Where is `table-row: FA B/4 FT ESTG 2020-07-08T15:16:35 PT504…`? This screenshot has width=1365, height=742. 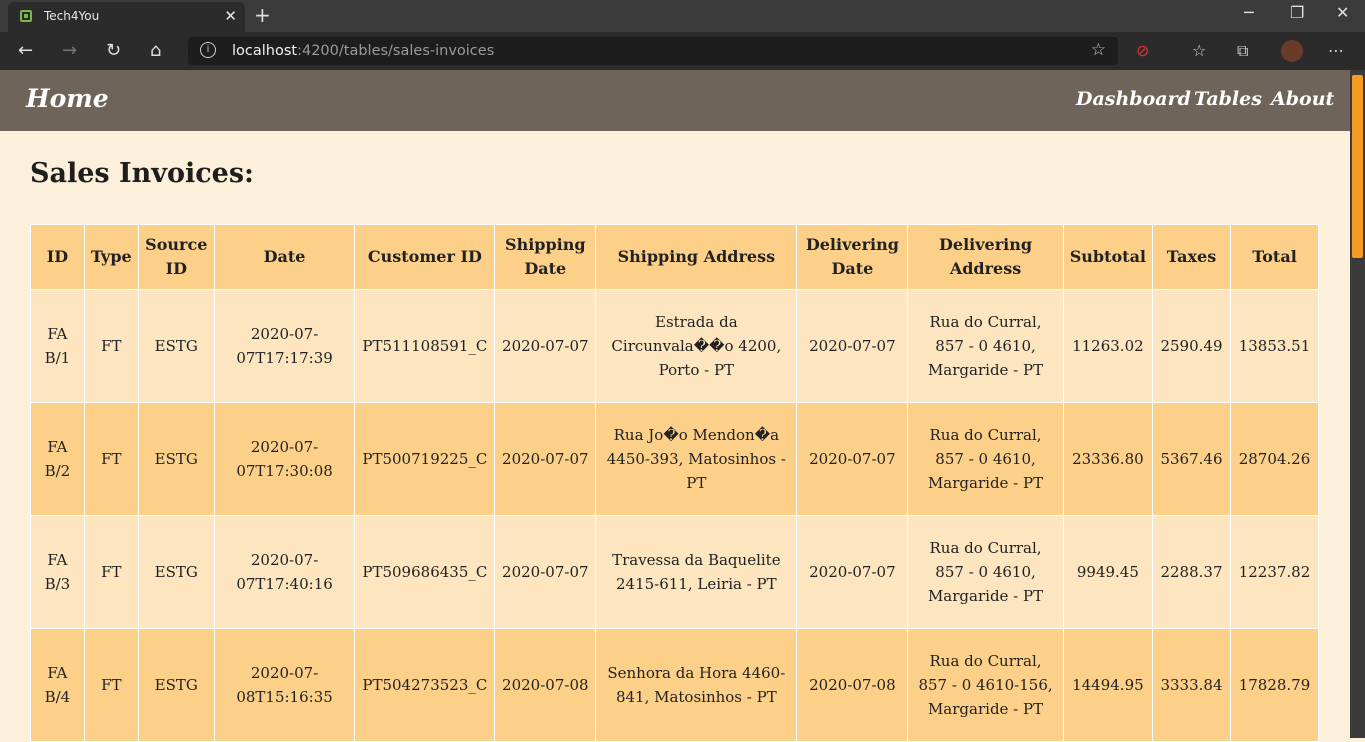
table-row: FA B/4 FT ESTG 2020-07-08T15:16:35 PT504… is located at coordinates (675, 685).